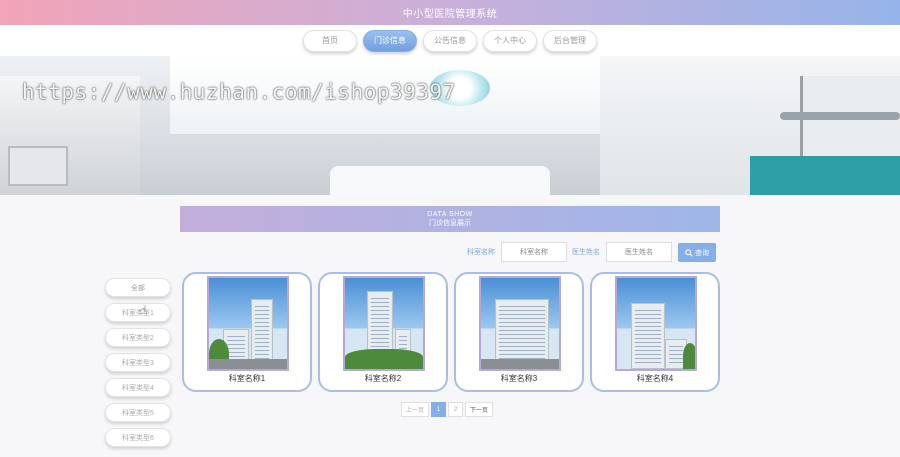 The height and width of the screenshot is (457, 900). I want to click on section-title-en: DATA SHOW, so click(450, 214).